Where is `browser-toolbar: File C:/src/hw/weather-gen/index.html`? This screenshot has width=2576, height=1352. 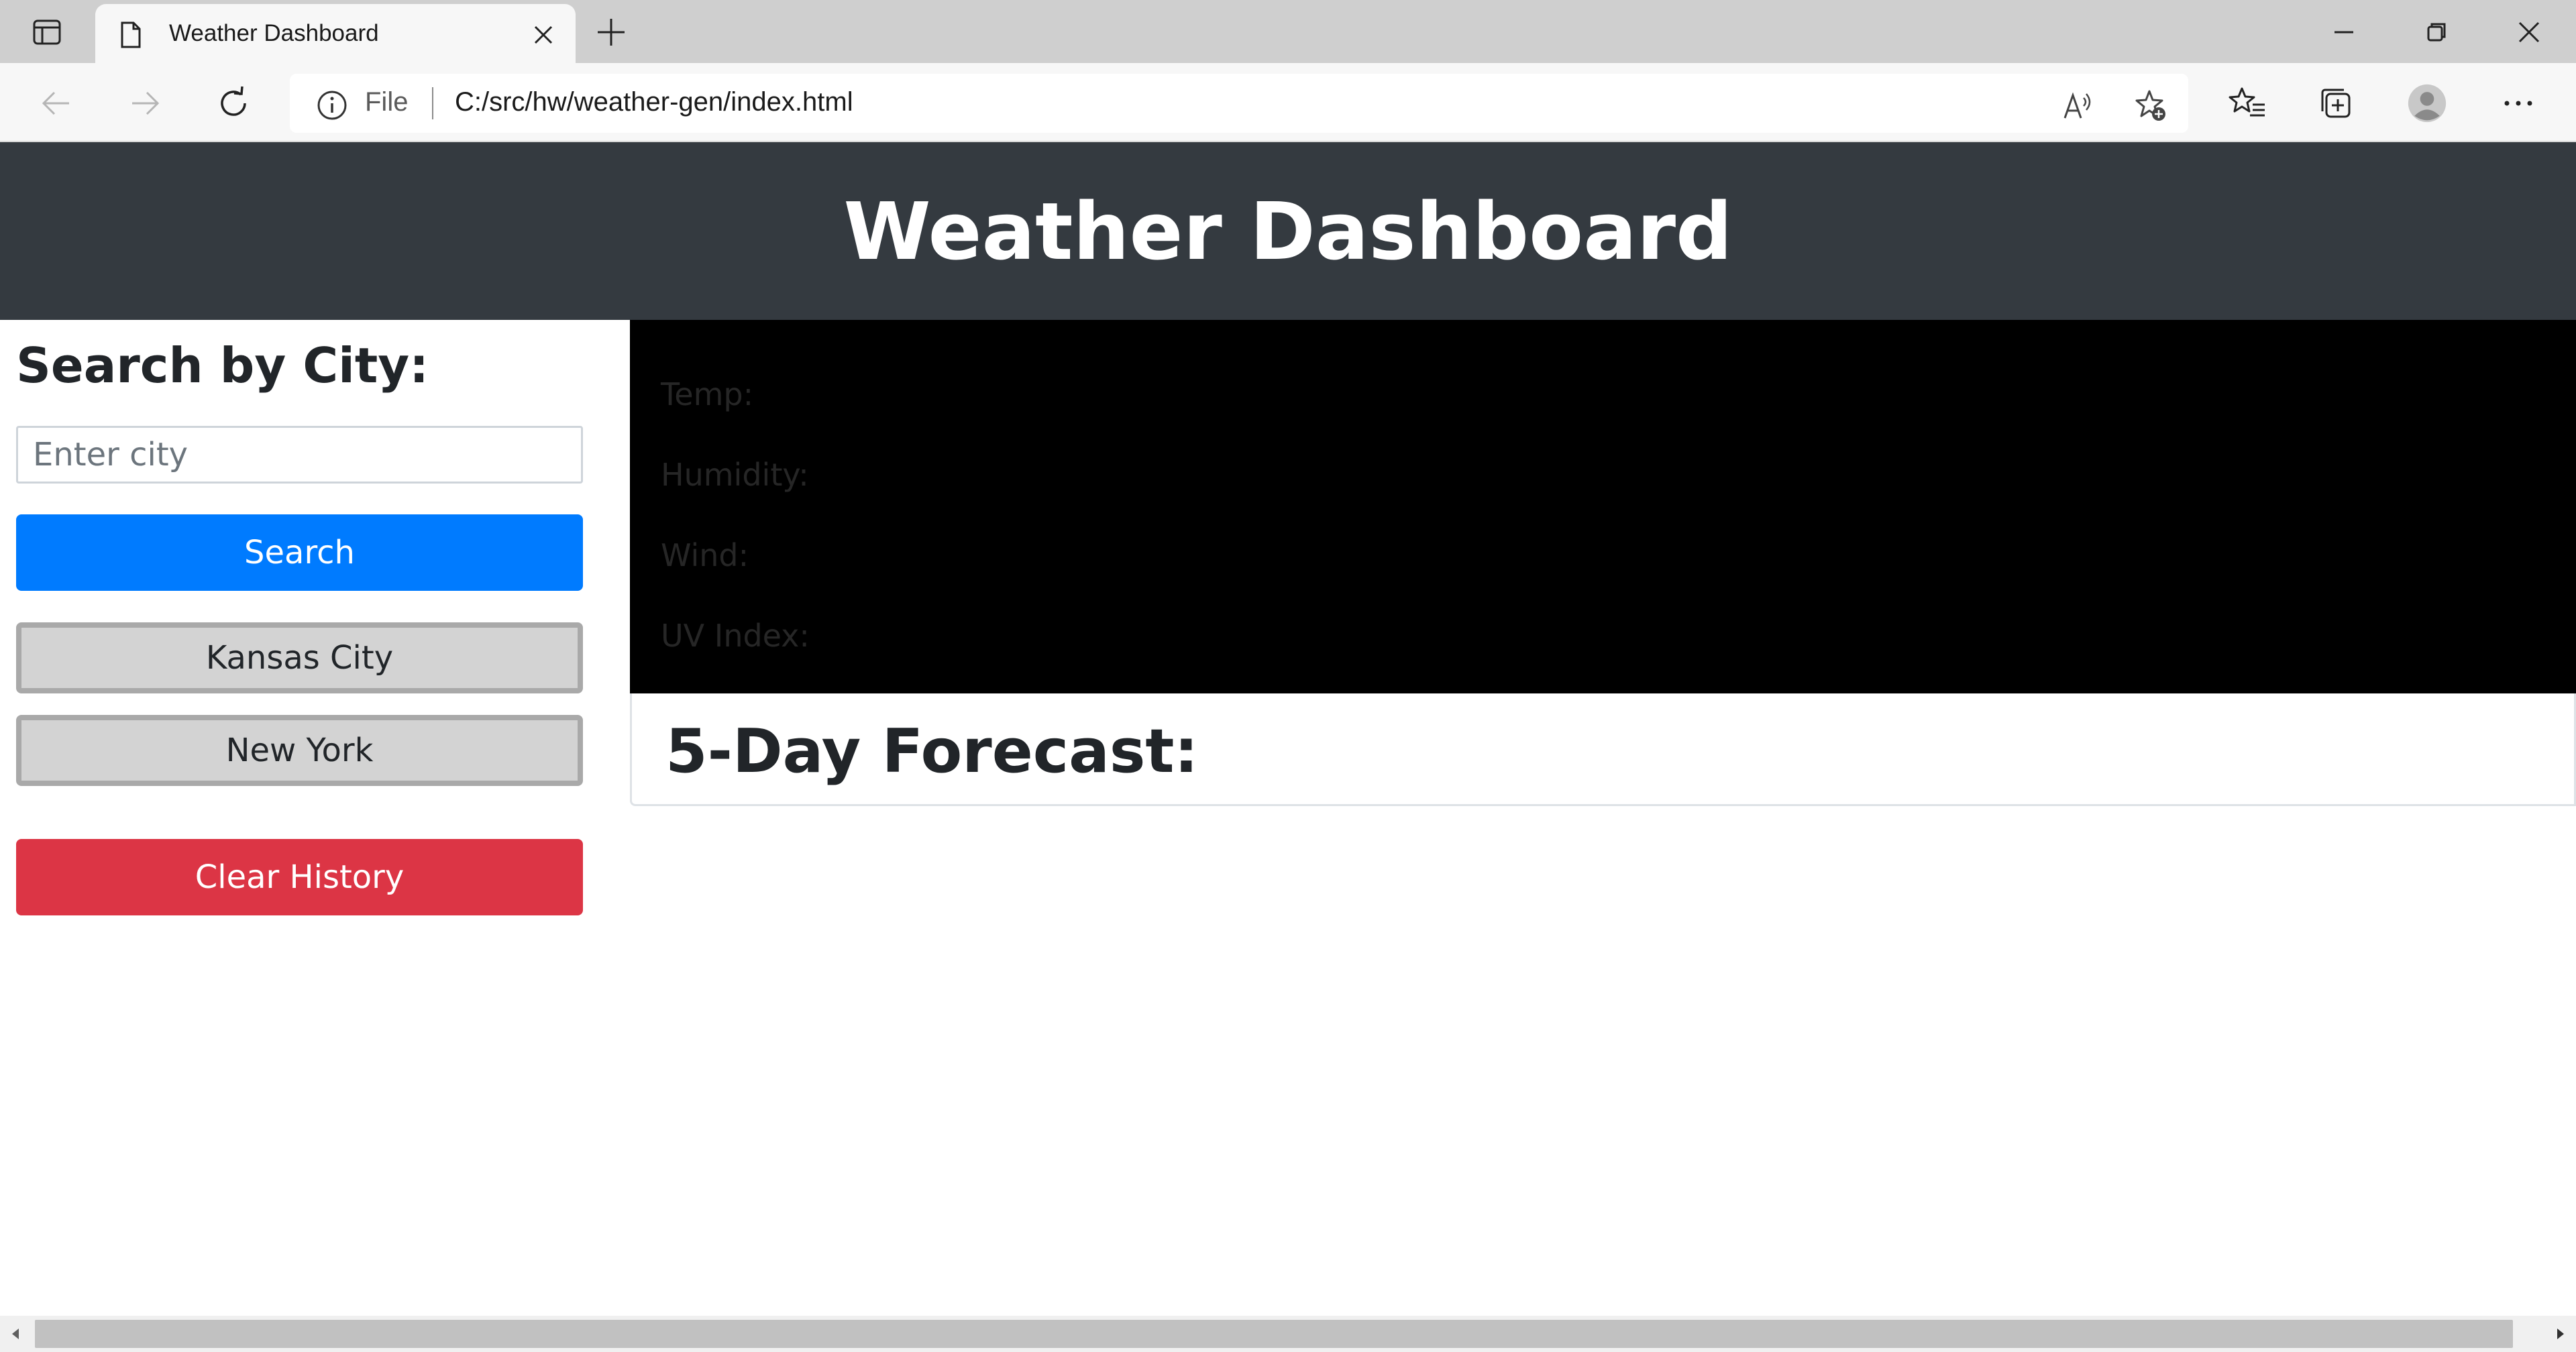 browser-toolbar: File C:/src/hw/weather-gen/index.html is located at coordinates (1288, 102).